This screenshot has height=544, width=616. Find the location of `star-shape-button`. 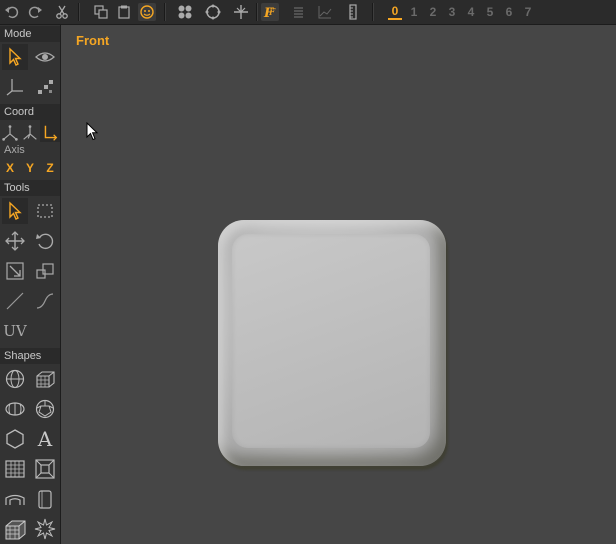

star-shape-button is located at coordinates (45, 529).